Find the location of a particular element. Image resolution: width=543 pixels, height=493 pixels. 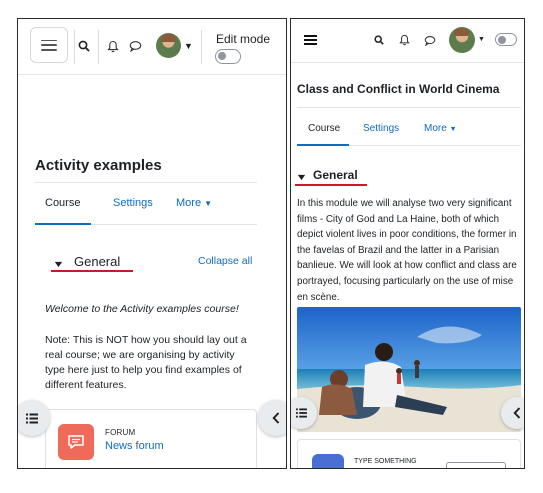

welcome-text: Welcome to the Activity examples course! is located at coordinates (142, 309).